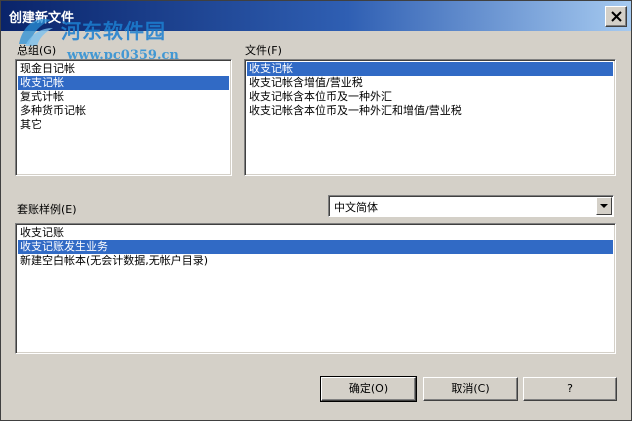 The height and width of the screenshot is (421, 632). I want to click on group-list-item: 现金日记帐, so click(123, 69).